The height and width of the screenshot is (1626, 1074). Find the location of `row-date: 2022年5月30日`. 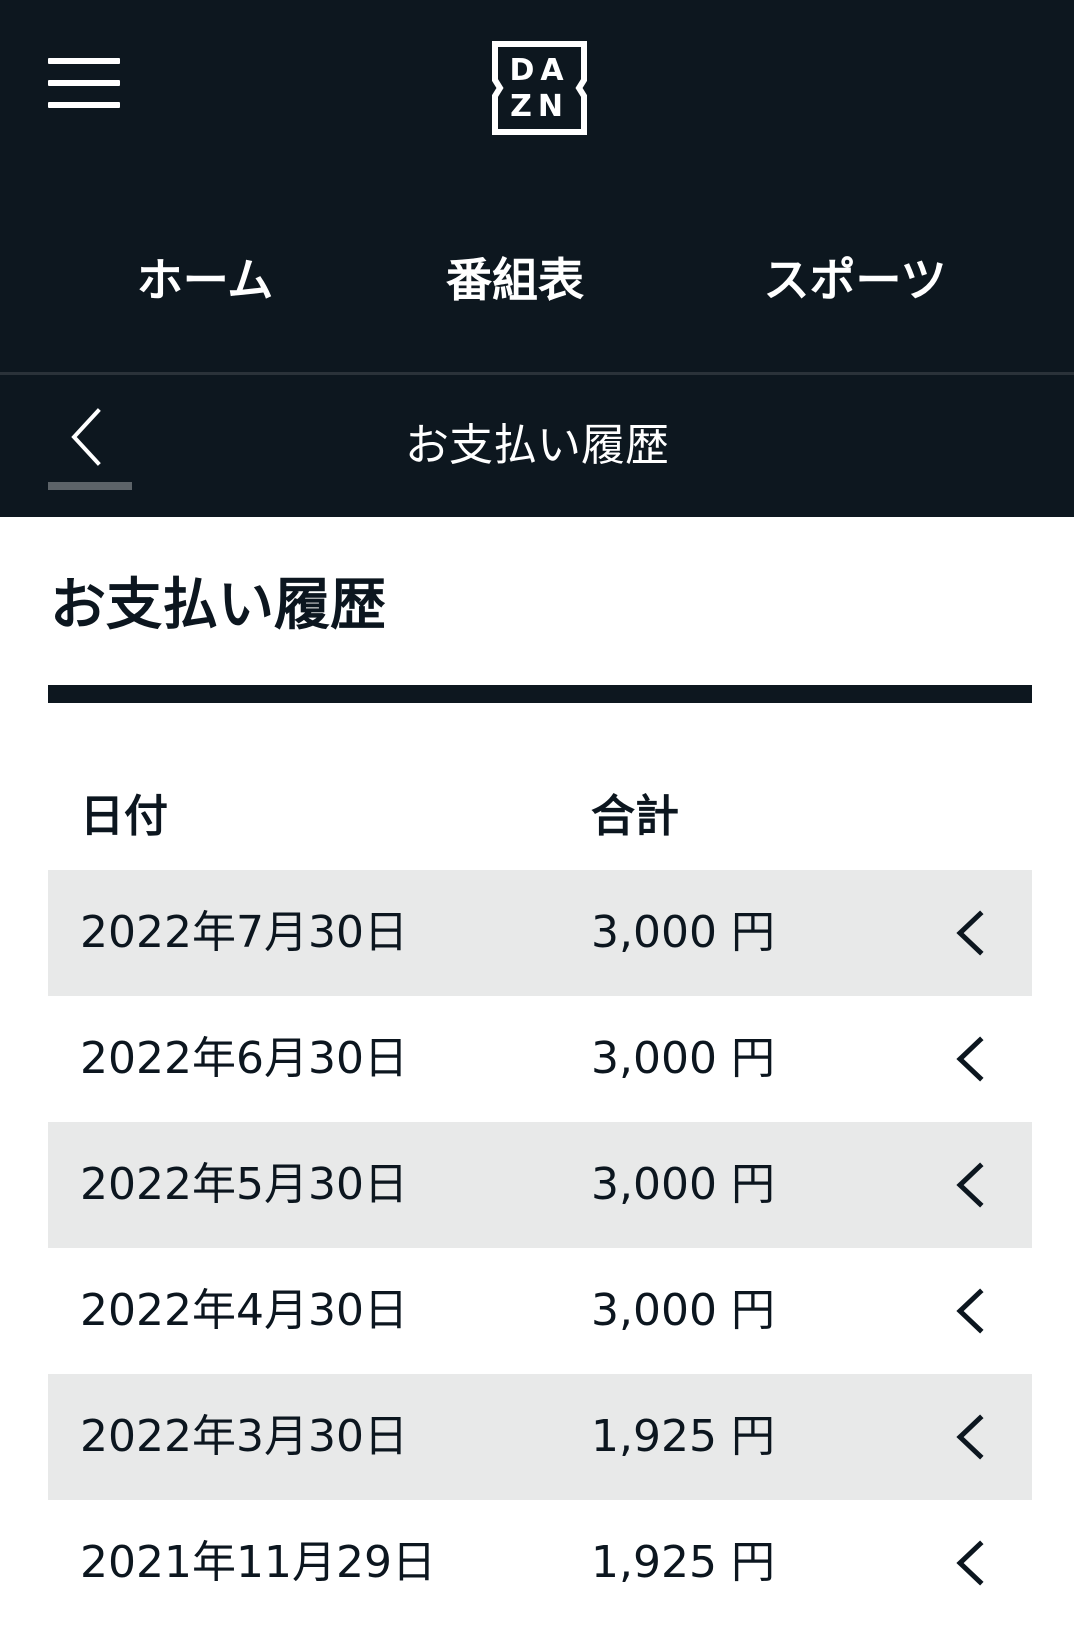

row-date: 2022年5月30日 is located at coordinates (244, 1184).